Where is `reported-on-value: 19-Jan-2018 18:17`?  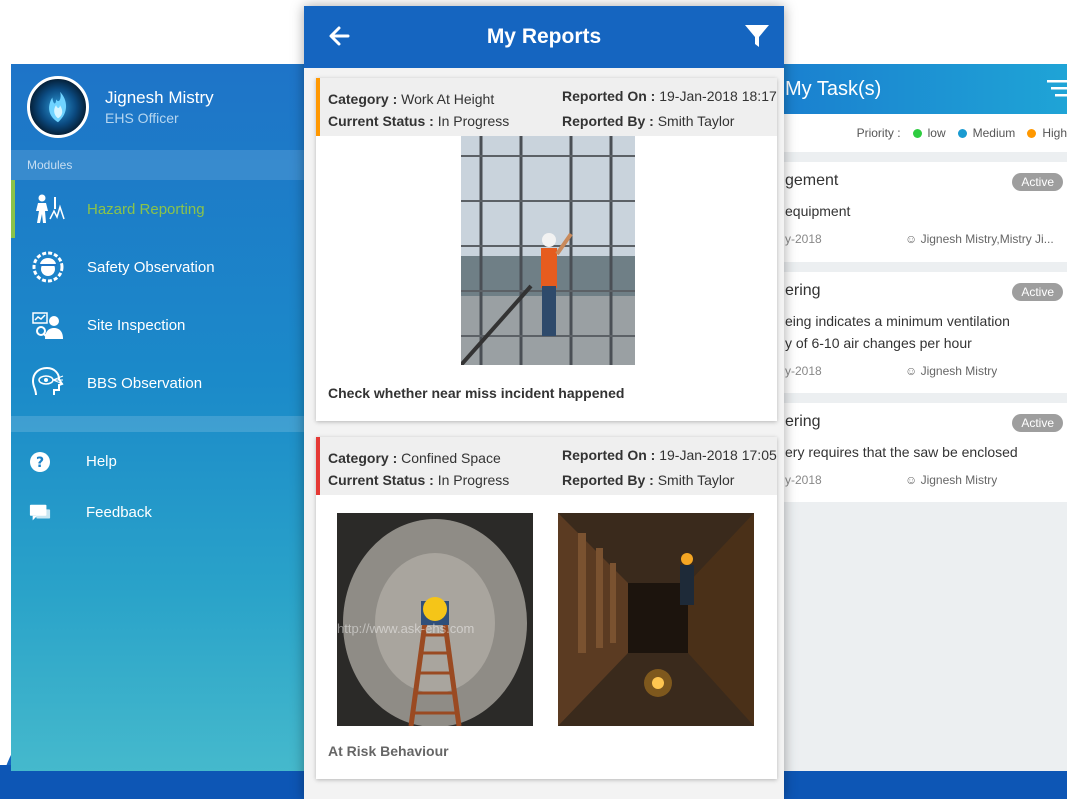 reported-on-value: 19-Jan-2018 18:17 is located at coordinates (718, 96).